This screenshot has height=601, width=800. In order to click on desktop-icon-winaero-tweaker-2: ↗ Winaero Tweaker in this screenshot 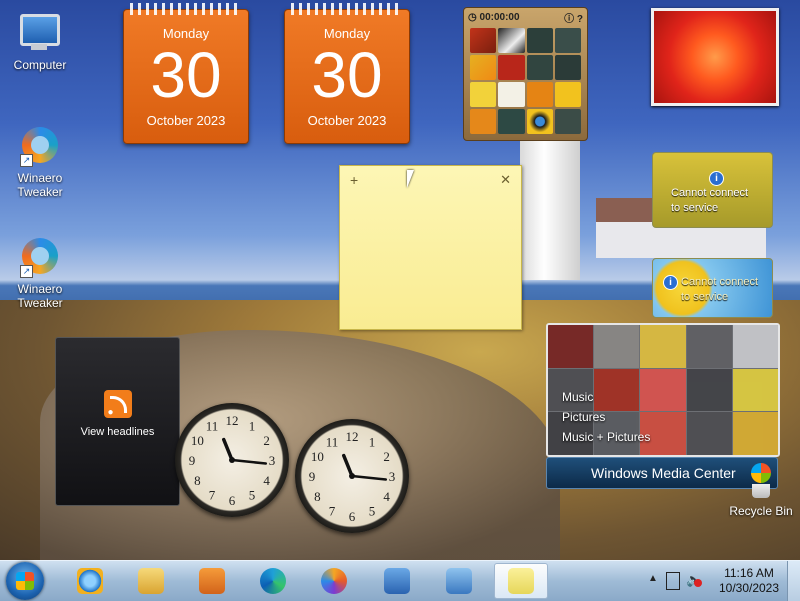, I will do `click(40, 273)`.